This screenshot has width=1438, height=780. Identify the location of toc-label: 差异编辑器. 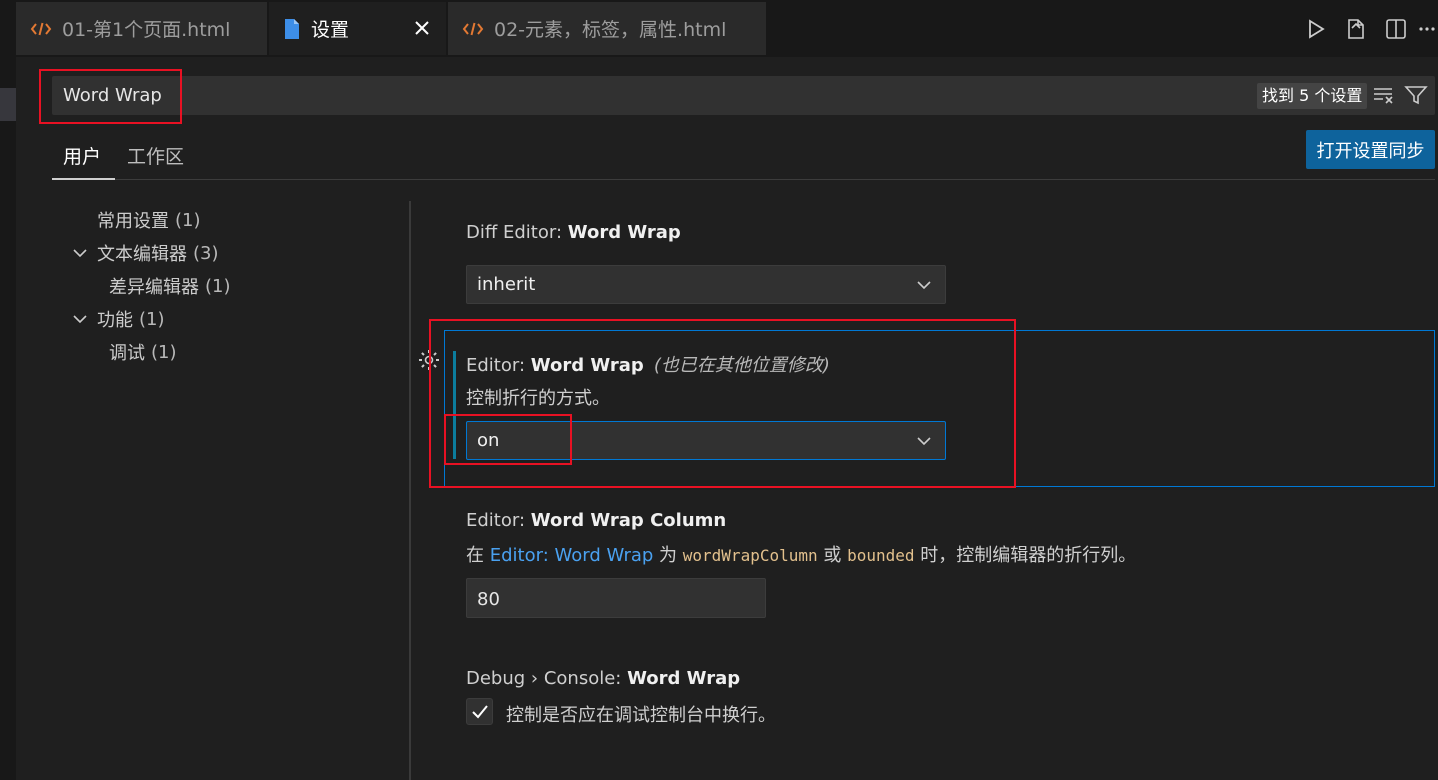
(154, 287).